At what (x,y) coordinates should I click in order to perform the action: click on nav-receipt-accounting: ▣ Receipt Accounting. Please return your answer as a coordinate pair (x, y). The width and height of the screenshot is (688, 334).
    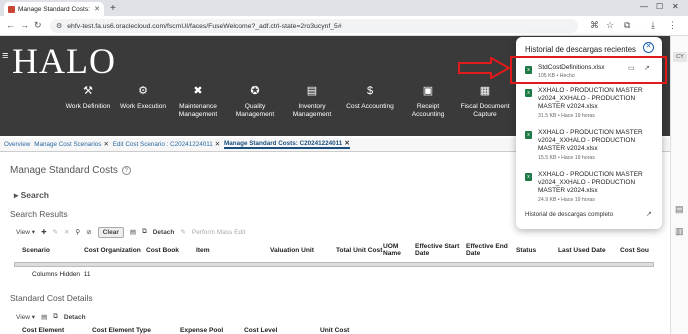
    Looking at the image, I should click on (428, 101).